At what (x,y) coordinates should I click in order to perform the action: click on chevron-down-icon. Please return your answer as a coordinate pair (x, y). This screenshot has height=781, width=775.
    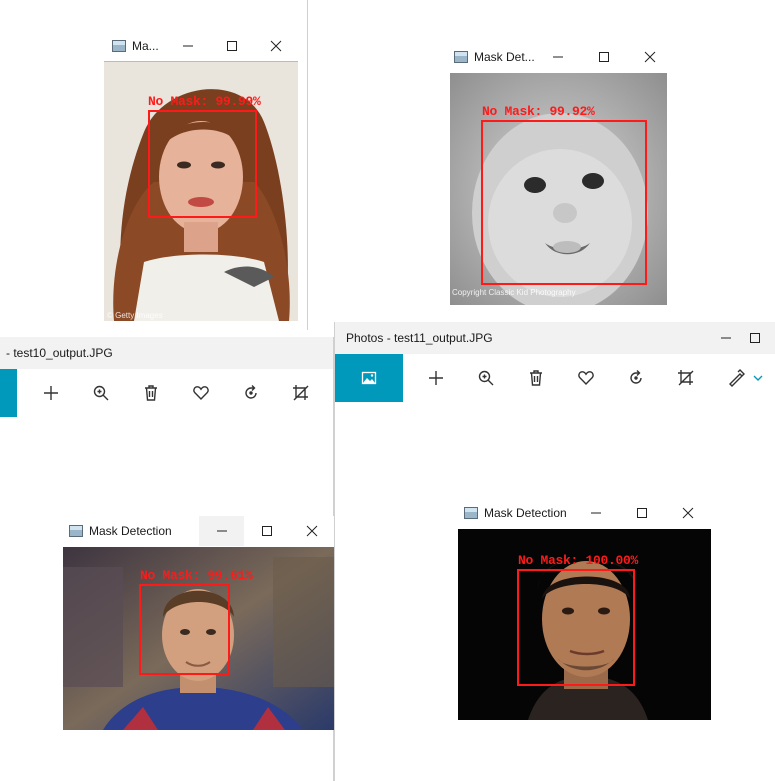
    Looking at the image, I should click on (758, 378).